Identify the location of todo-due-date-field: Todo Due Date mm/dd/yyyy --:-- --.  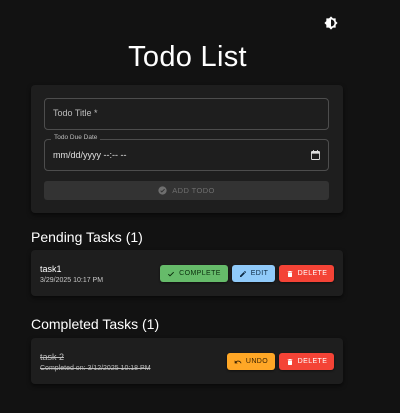
(186, 152).